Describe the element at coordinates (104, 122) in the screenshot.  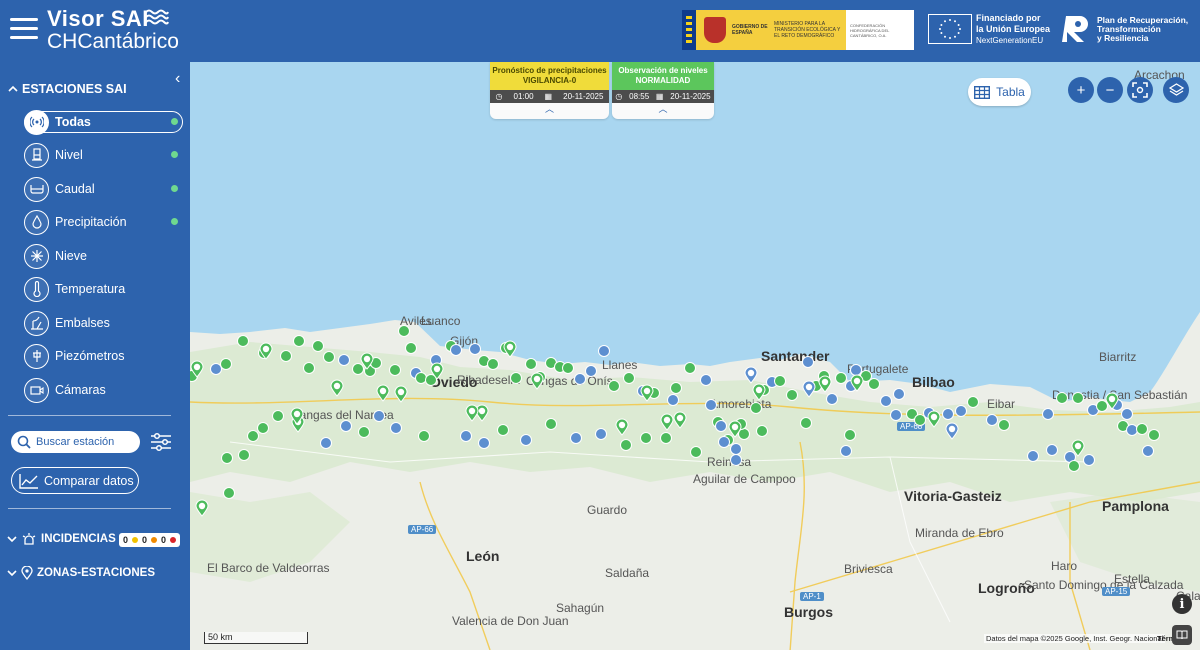
I see `station-filter-todas: Todas` at that location.